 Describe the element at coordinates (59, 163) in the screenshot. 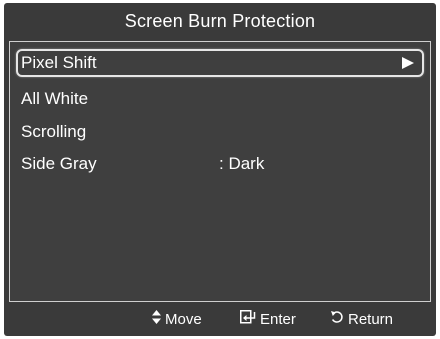

I see `menu-item-label: Side Gray` at that location.